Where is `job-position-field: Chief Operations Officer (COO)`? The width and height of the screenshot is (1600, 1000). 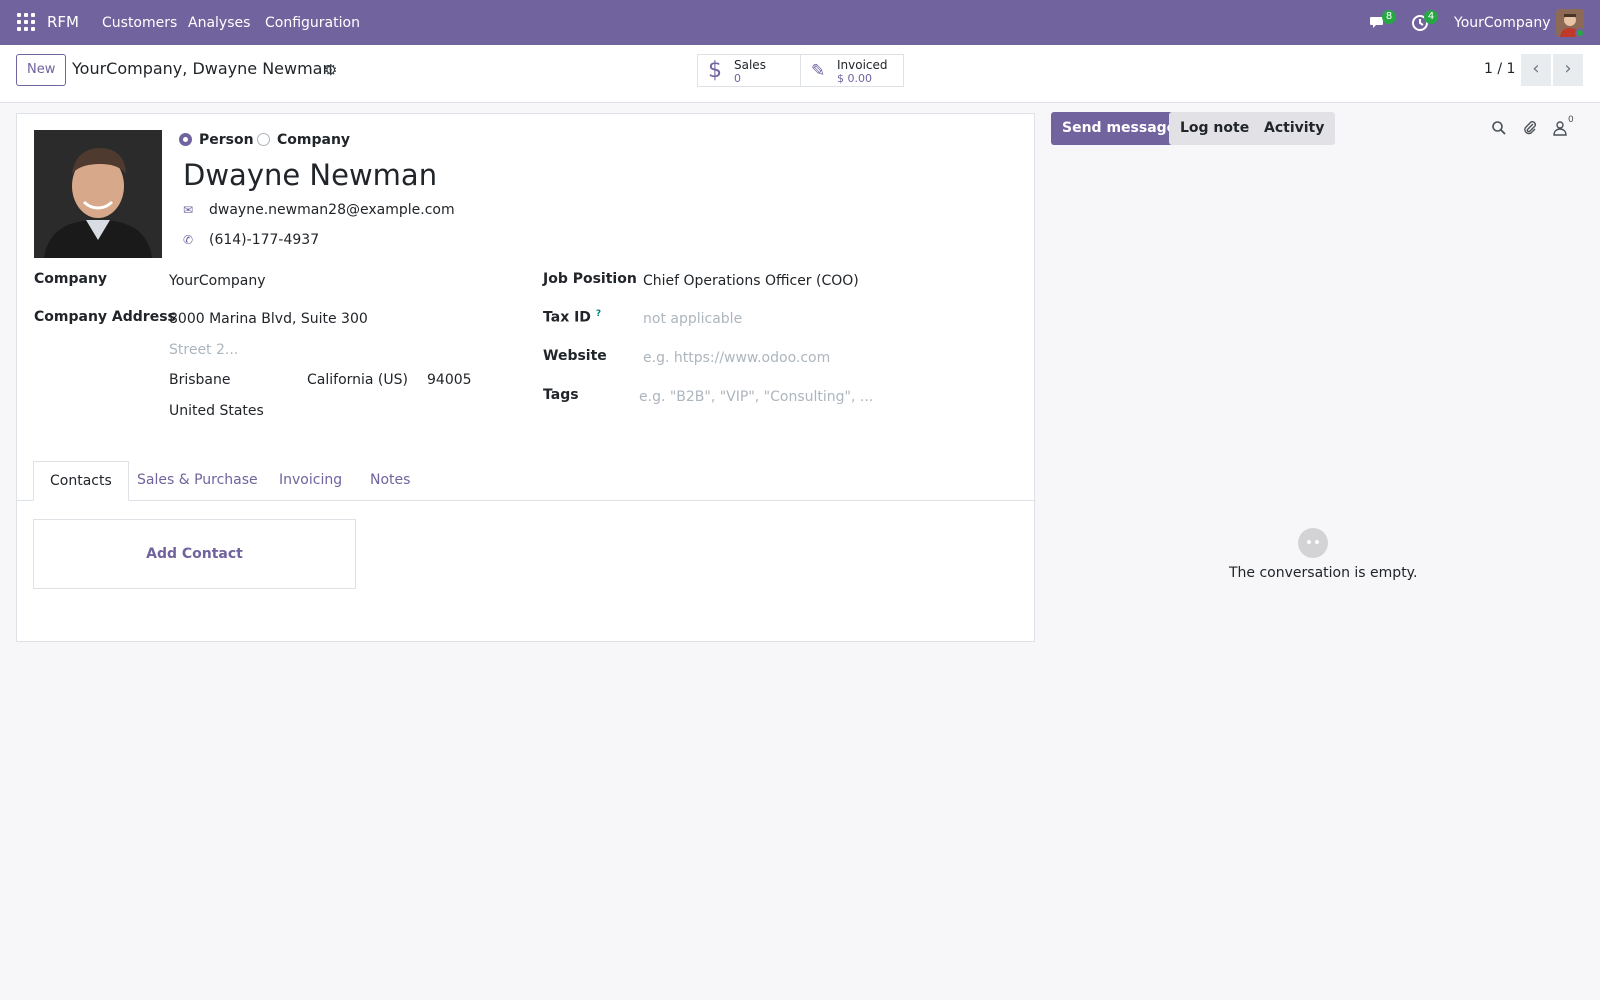
job-position-field: Chief Operations Officer (COO) is located at coordinates (751, 281).